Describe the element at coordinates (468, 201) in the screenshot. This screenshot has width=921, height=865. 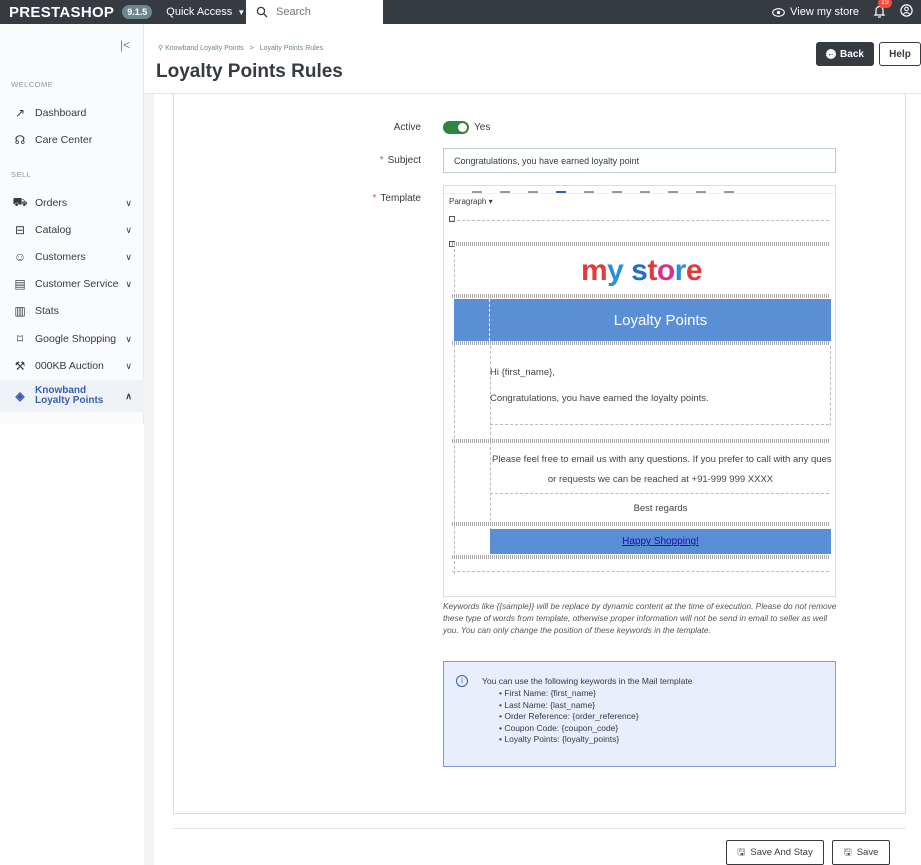
I see `paragraph-format-label: Paragraph` at that location.